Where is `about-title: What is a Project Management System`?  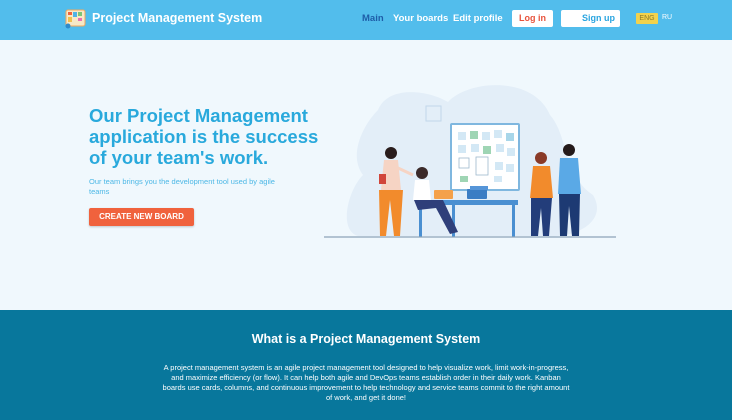
about-title: What is a Project Management System is located at coordinates (366, 339).